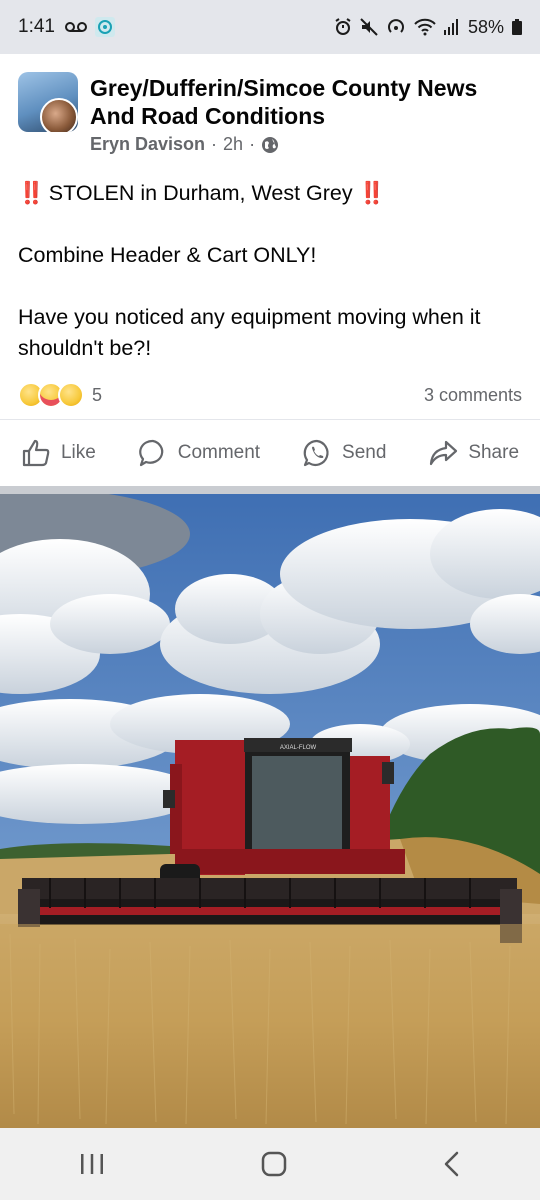 The width and height of the screenshot is (540, 1200). Describe the element at coordinates (104, 27) in the screenshot. I see `app-notification-icon` at that location.